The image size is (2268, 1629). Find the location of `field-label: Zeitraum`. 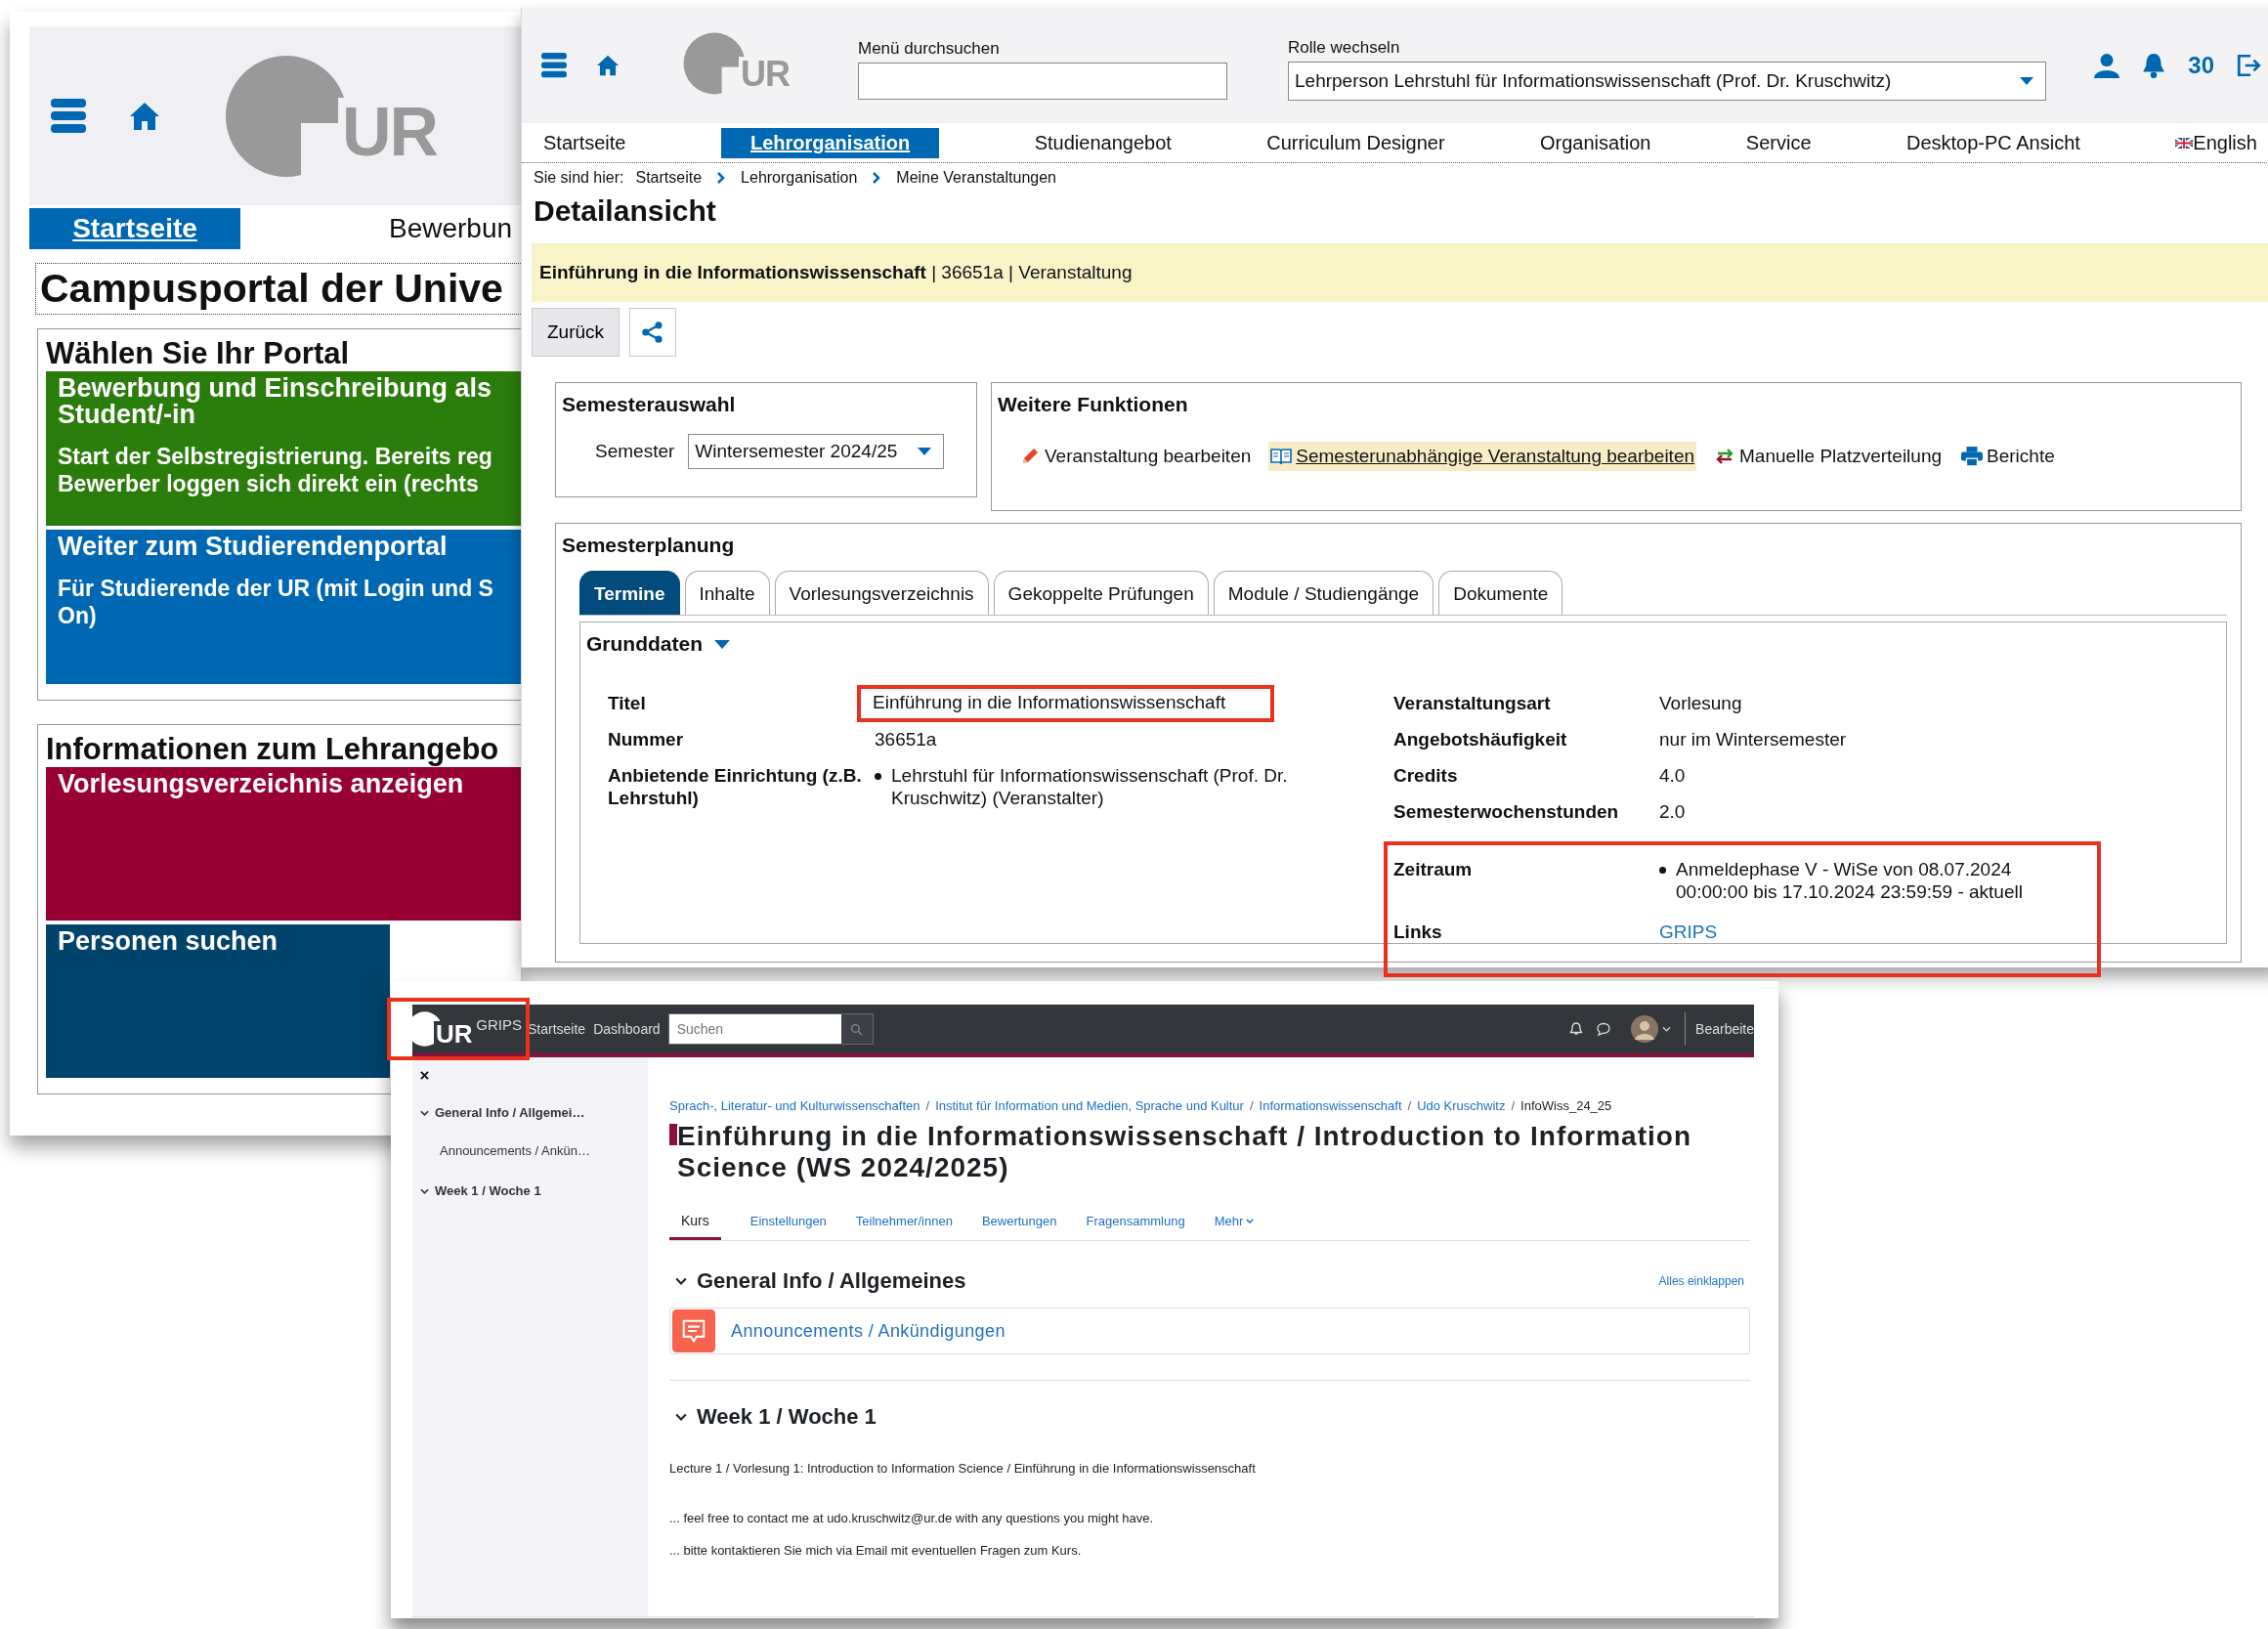

field-label: Zeitraum is located at coordinates (1434, 870).